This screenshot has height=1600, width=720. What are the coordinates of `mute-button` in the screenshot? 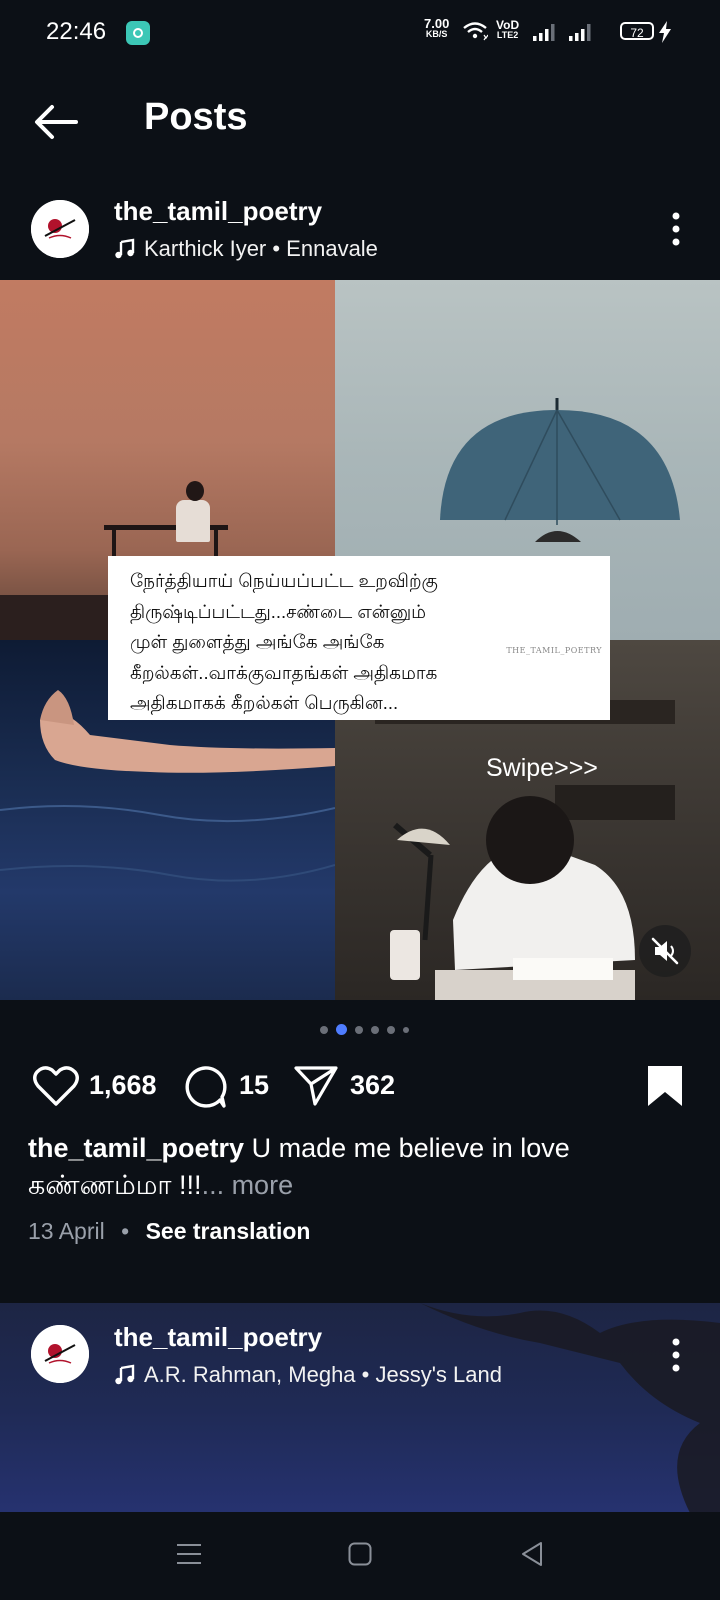 It's located at (665, 951).